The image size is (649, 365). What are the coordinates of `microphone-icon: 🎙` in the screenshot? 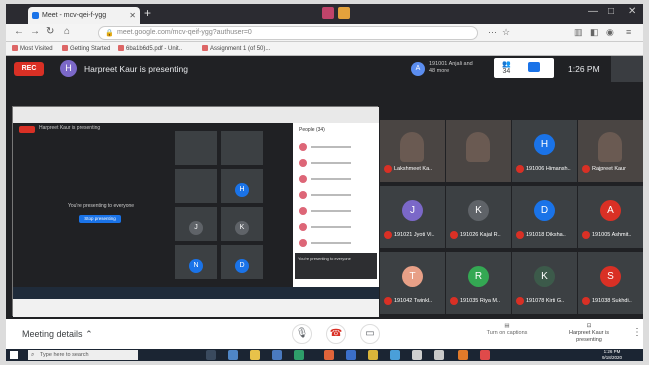 It's located at (302, 333).